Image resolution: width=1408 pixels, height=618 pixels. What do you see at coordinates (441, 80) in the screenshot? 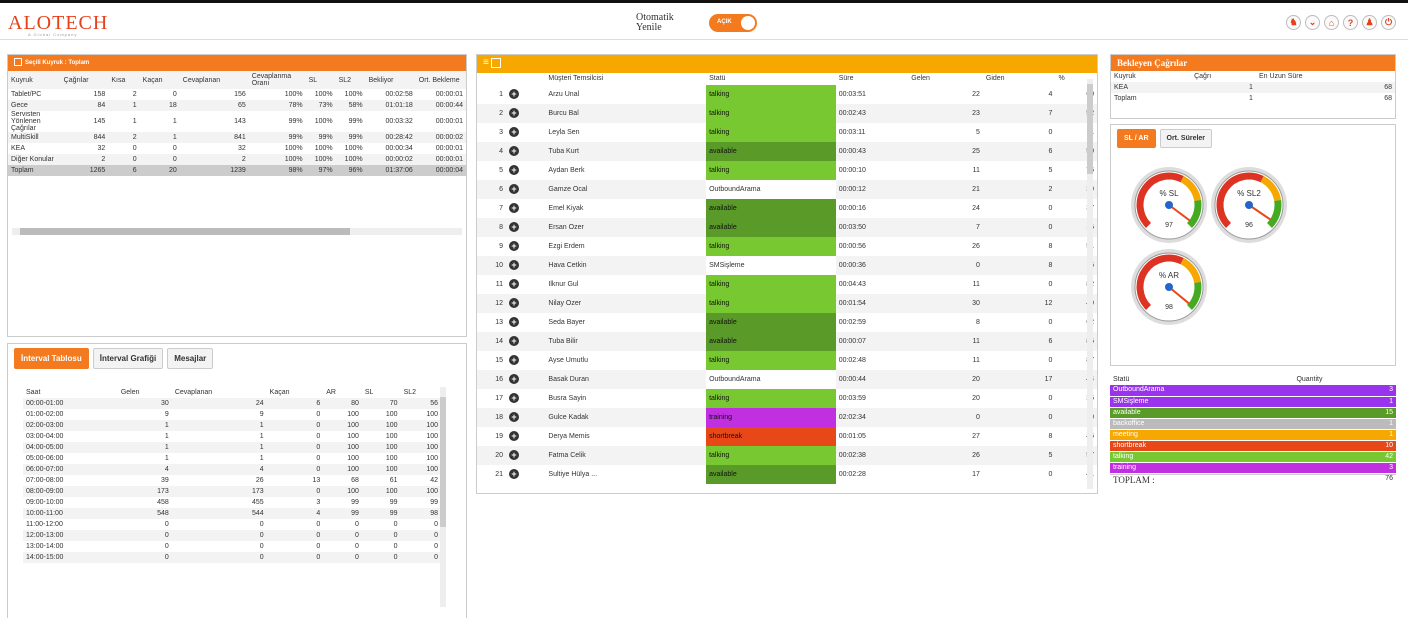
I see `column-header: Ort. Bekleme` at bounding box center [441, 80].